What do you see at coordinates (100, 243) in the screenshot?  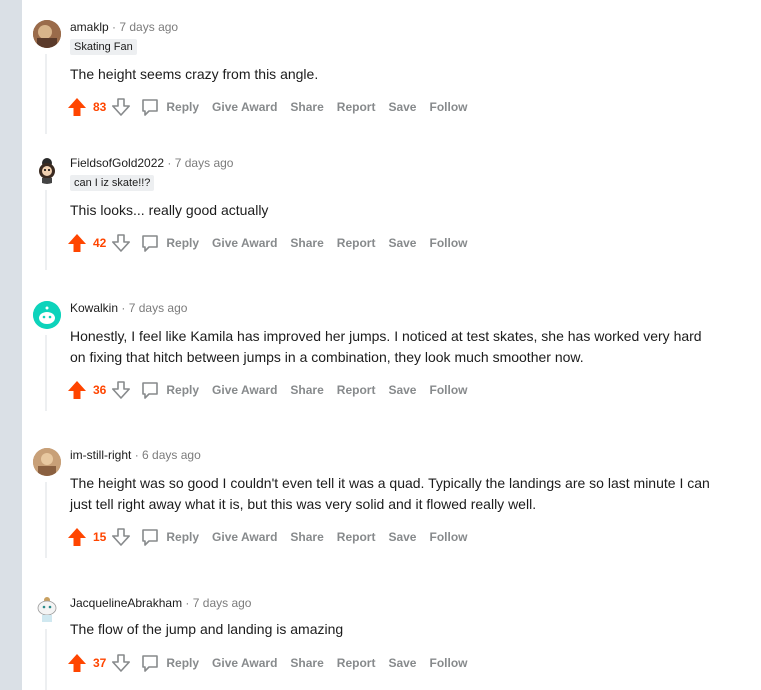 I see `vote-score: 42` at bounding box center [100, 243].